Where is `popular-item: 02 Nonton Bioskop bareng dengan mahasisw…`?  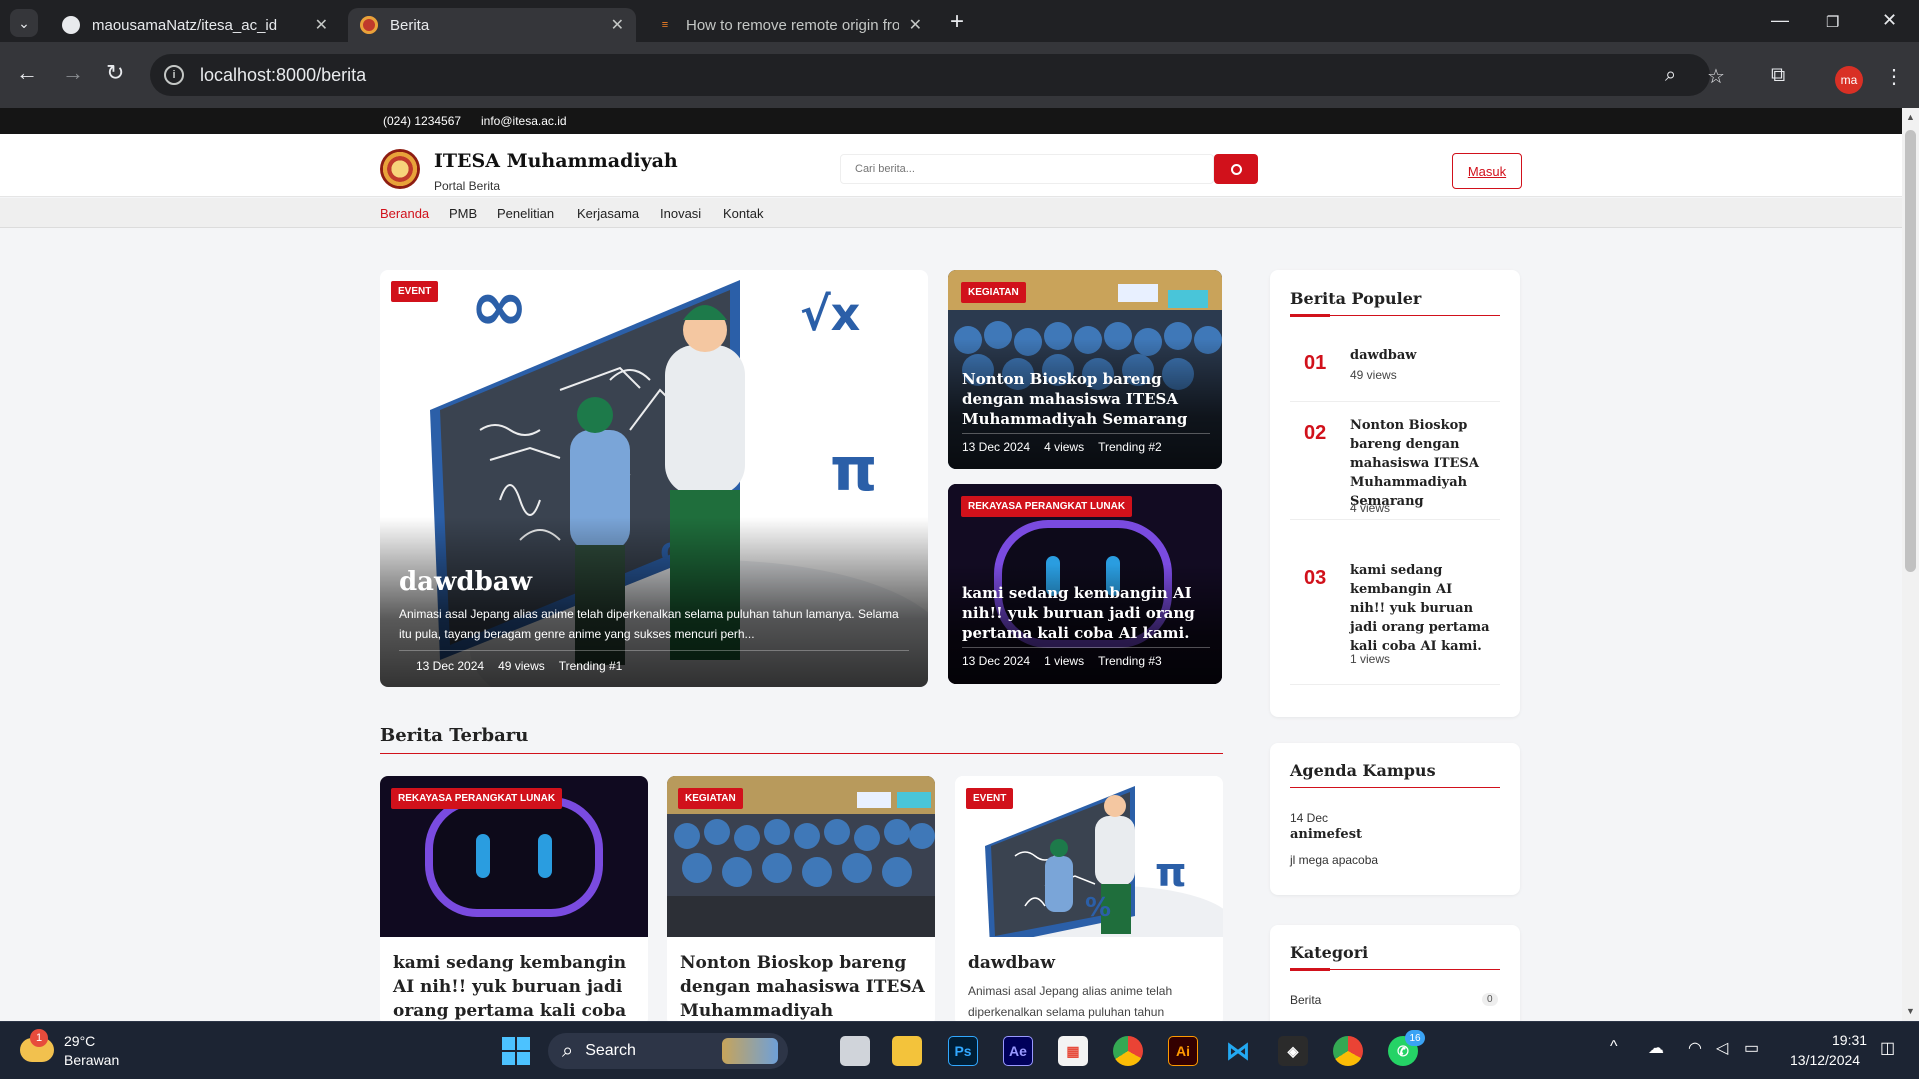 popular-item: 02 Nonton Bioskop bareng dengan mahasisw… is located at coordinates (1395, 465).